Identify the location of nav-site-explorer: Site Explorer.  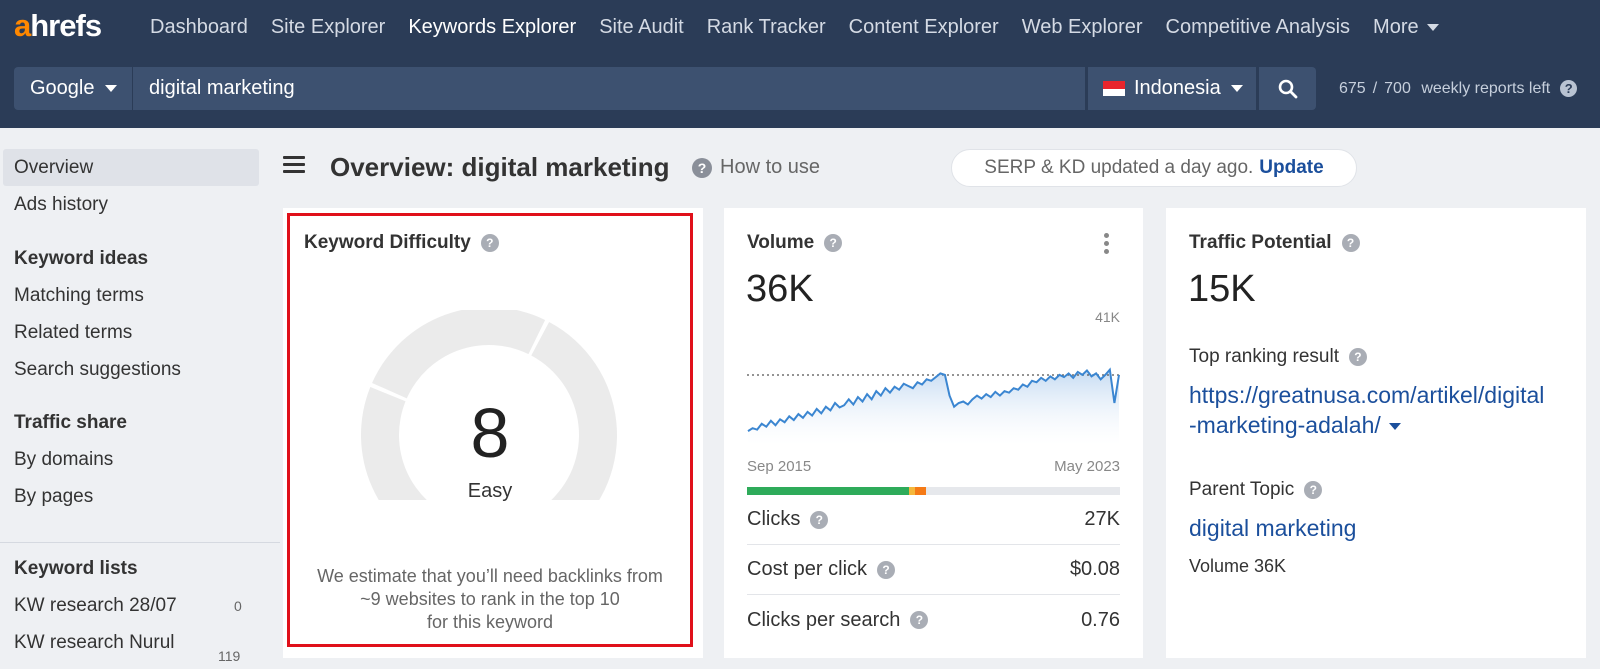
(328, 27).